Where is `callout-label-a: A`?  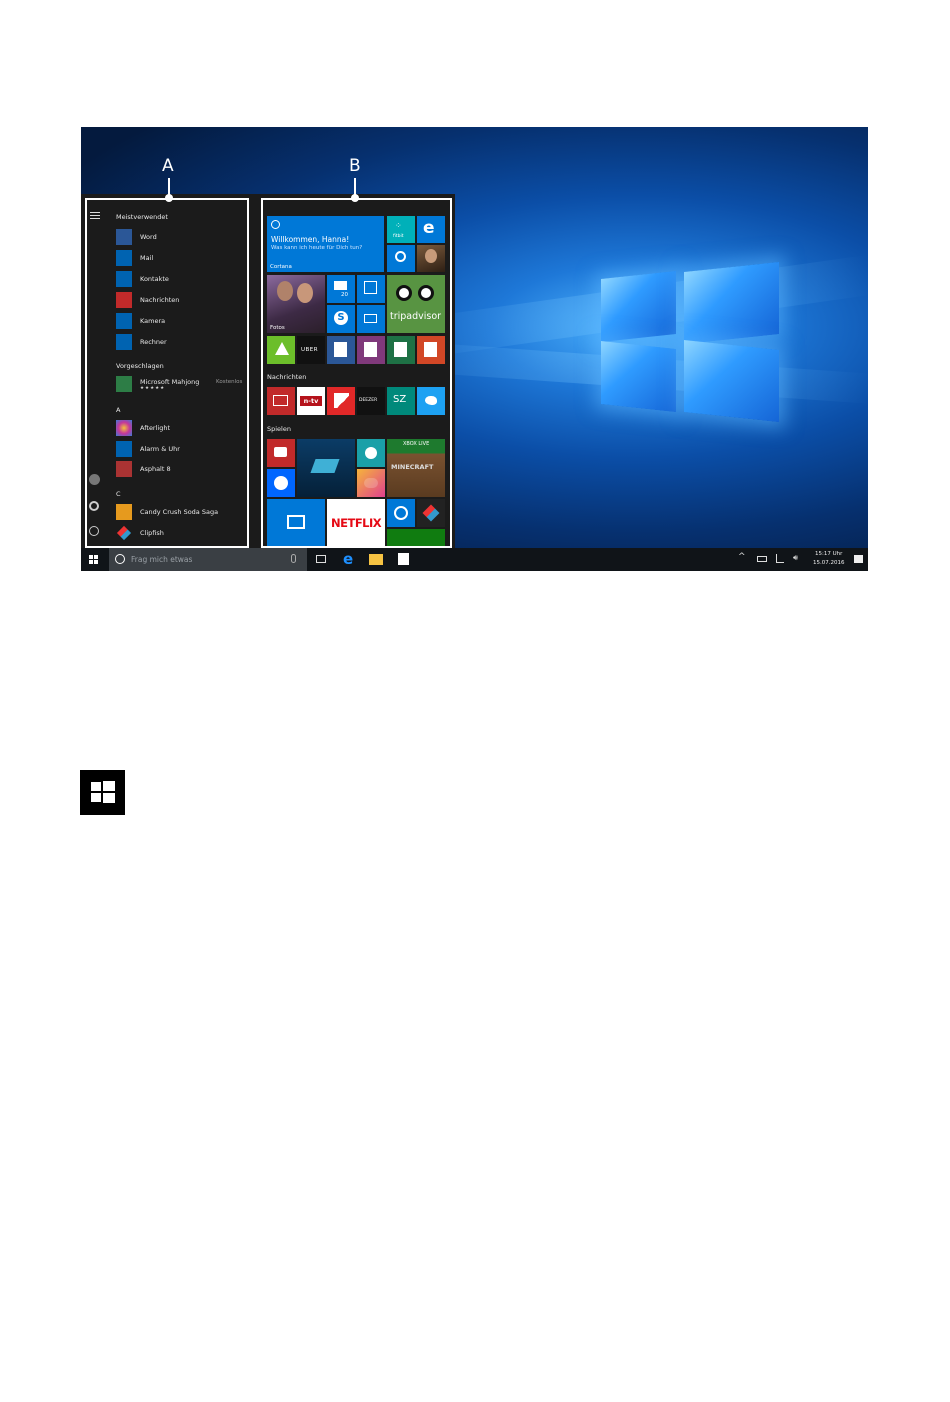 callout-label-a: A is located at coordinates (168, 166).